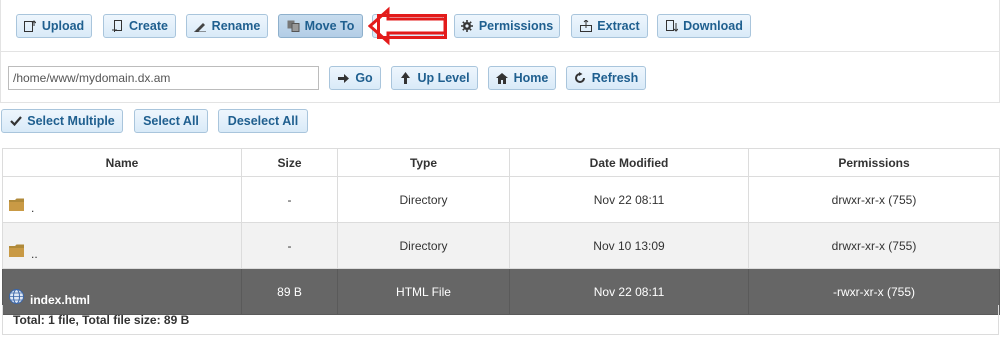 The image size is (1002, 338). I want to click on rename-icon, so click(200, 26).